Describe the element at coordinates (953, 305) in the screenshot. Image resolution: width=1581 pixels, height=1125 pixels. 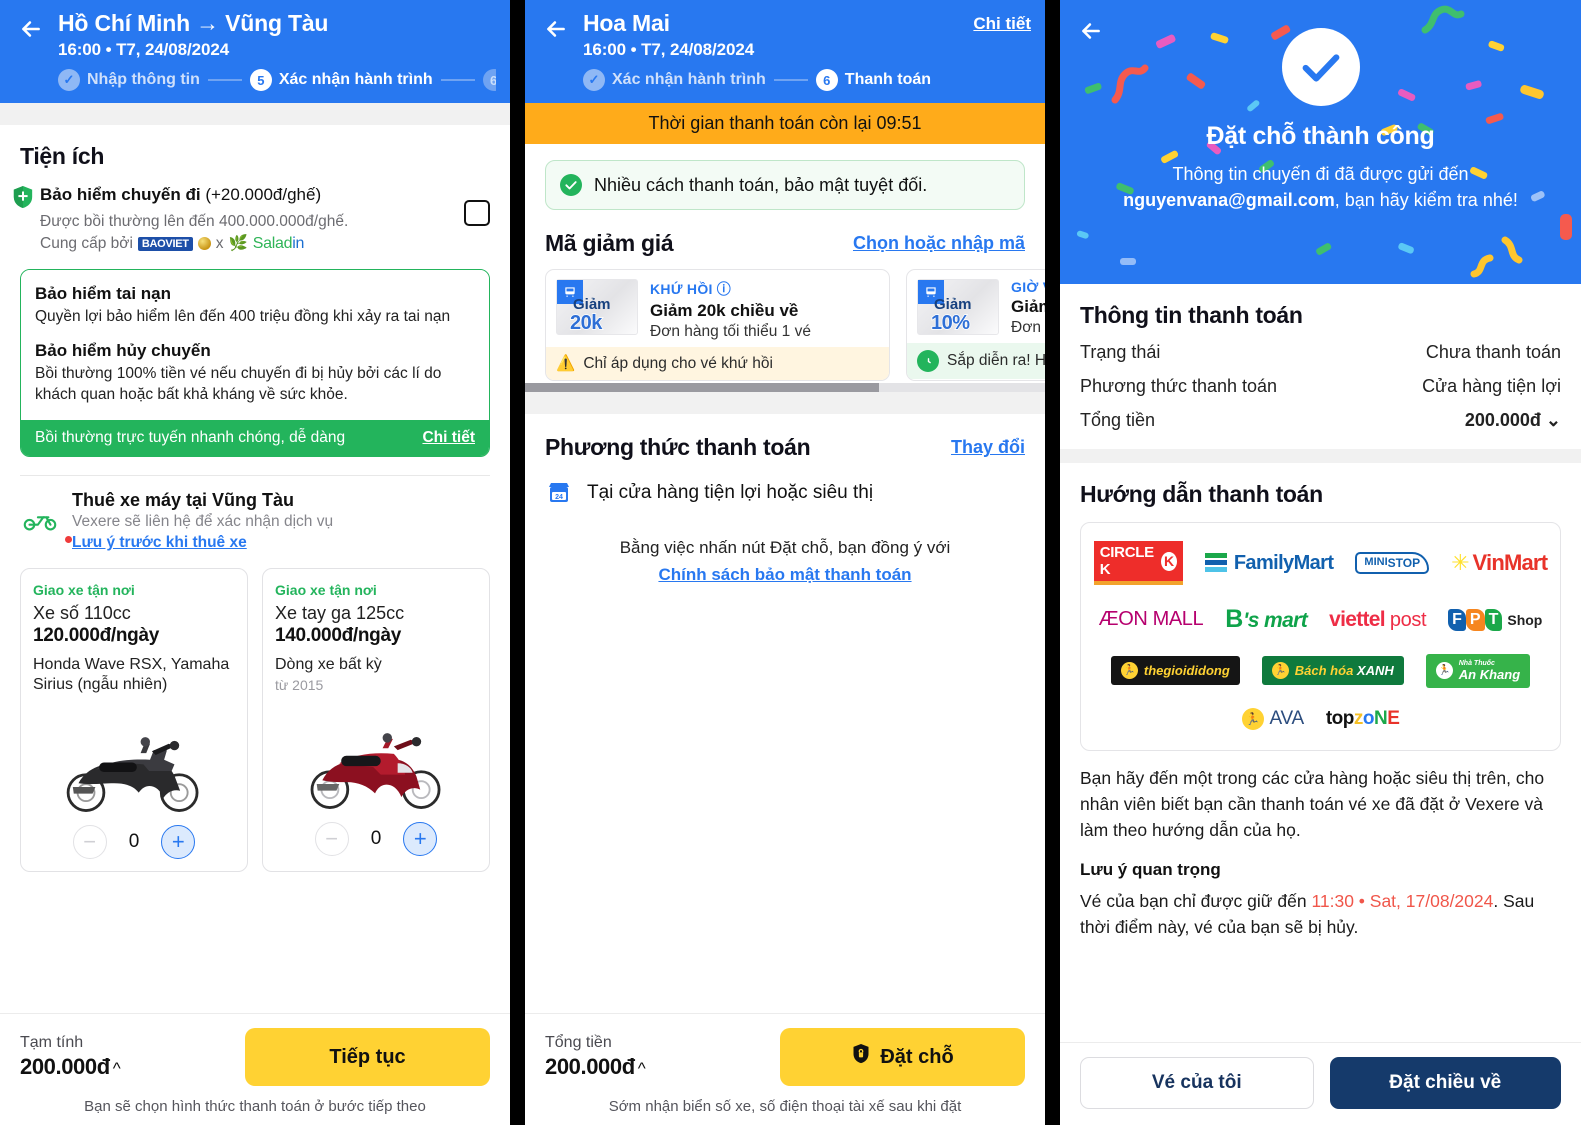
I see `voucher-thumb-line1: Giảm` at that location.